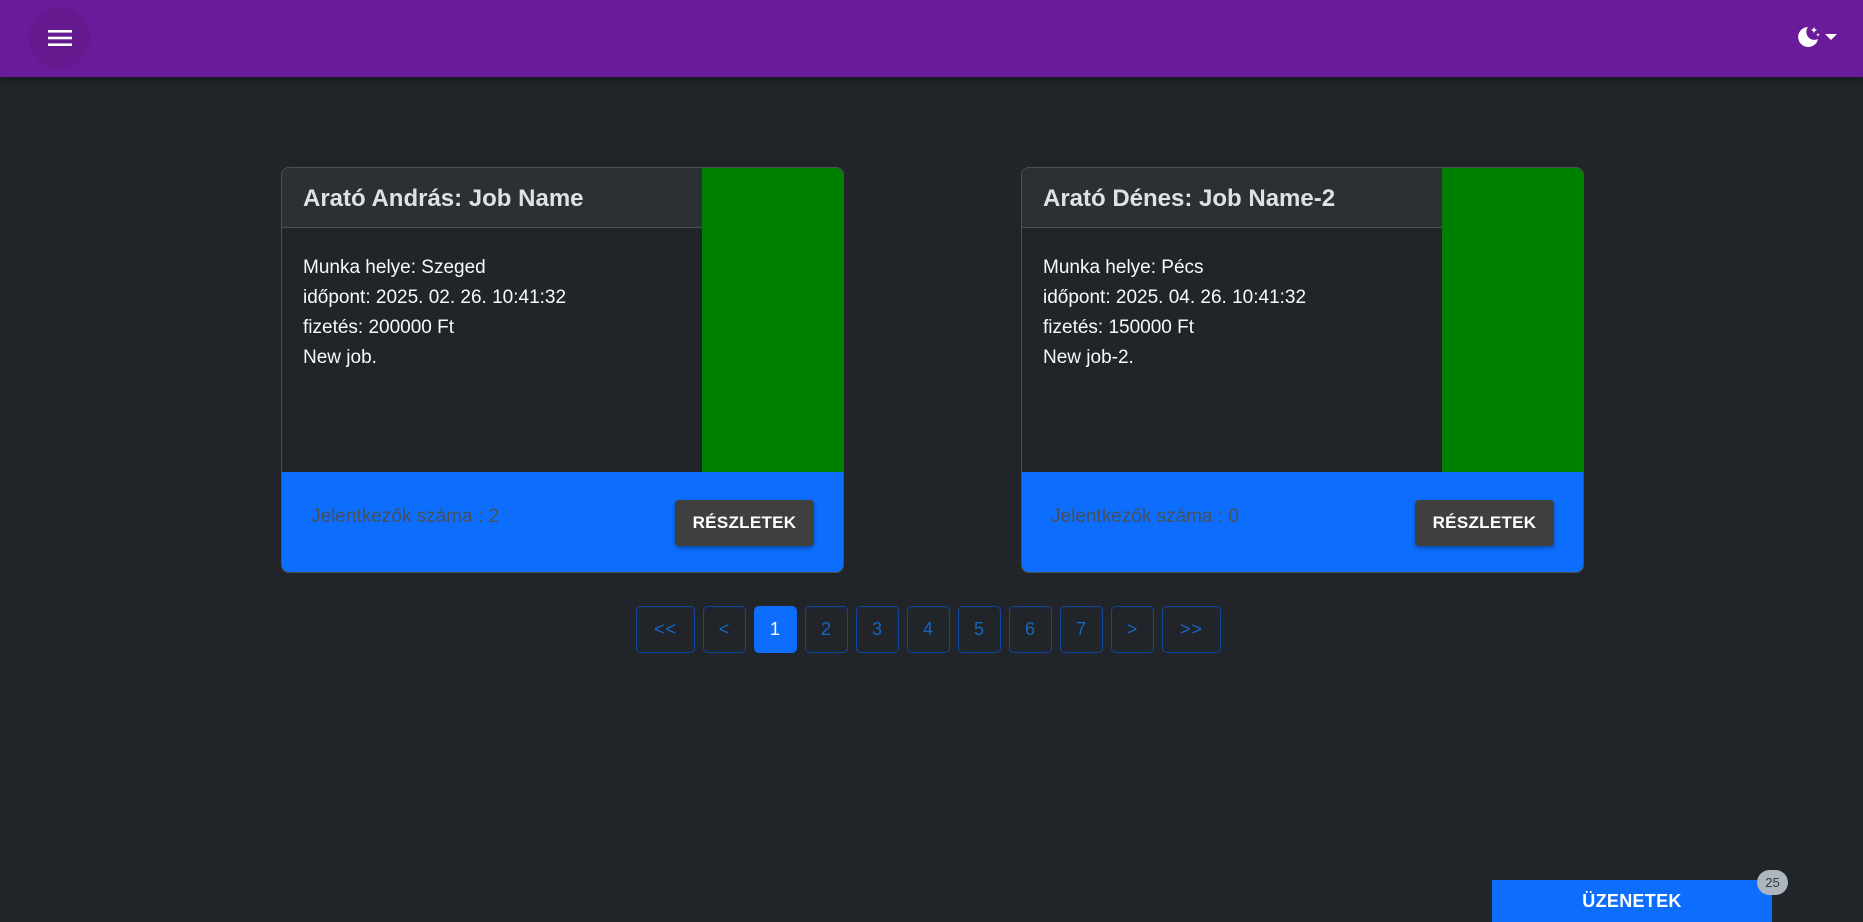 The image size is (1863, 922). Describe the element at coordinates (826, 629) in the screenshot. I see `page-button-2: 2` at that location.